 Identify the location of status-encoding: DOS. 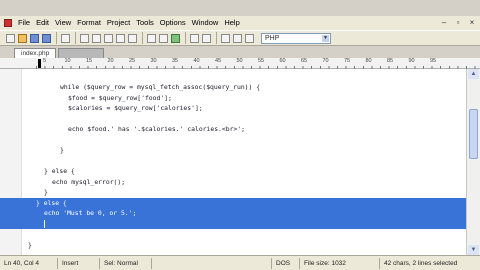
(286, 263).